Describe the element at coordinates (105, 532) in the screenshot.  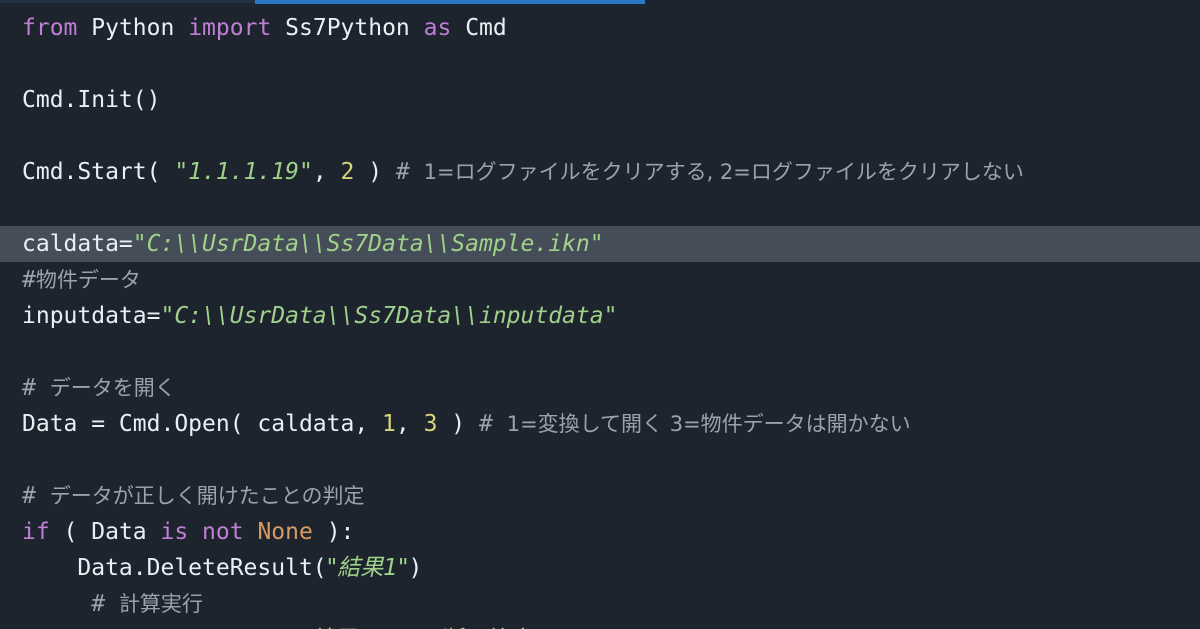
I see `code-token-plain: ( Data` at that location.